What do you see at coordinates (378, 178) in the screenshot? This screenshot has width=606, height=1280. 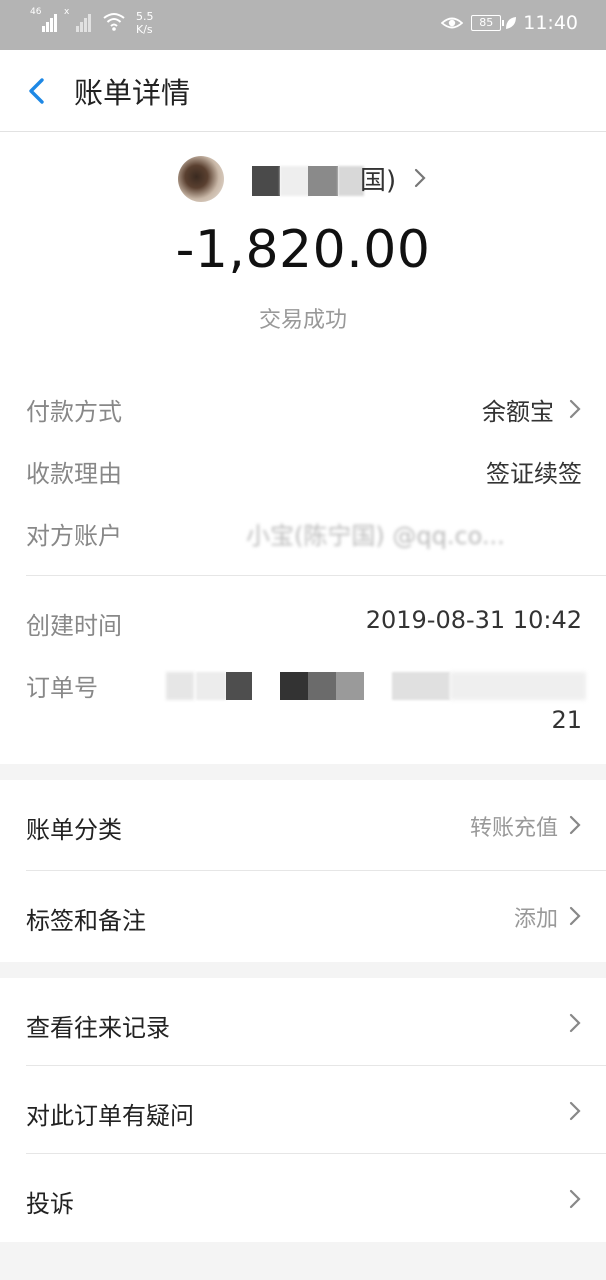 I see `payee-name-suffix: 国)` at bounding box center [378, 178].